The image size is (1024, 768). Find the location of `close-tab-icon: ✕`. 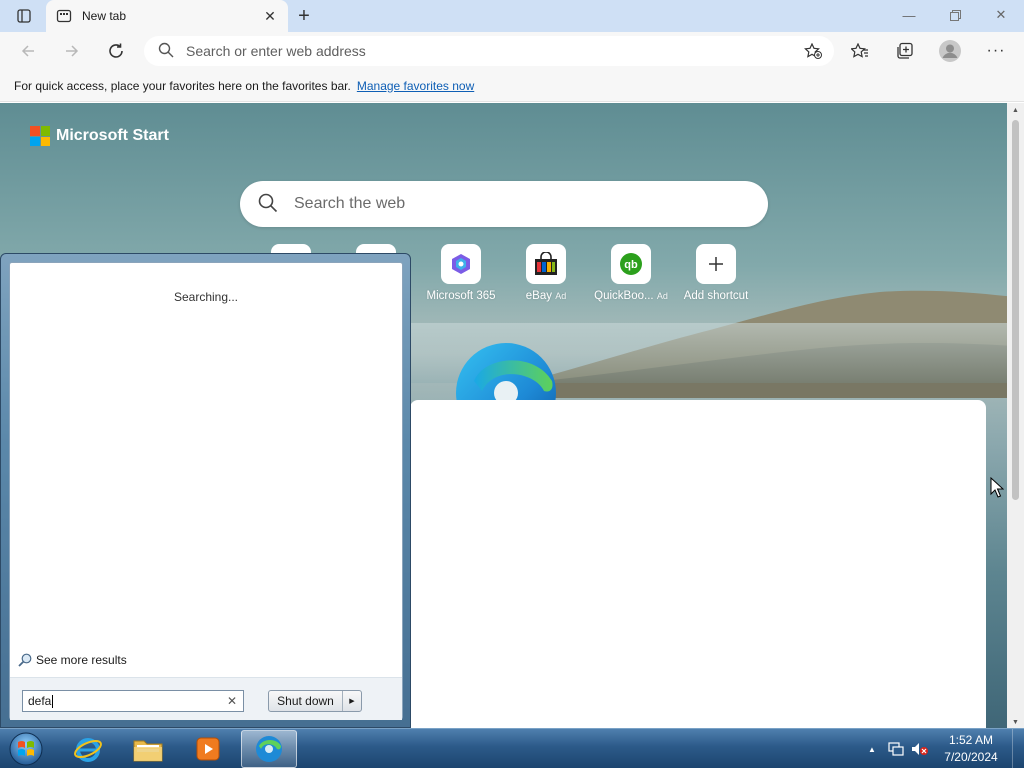

close-tab-icon: ✕ is located at coordinates (270, 16).